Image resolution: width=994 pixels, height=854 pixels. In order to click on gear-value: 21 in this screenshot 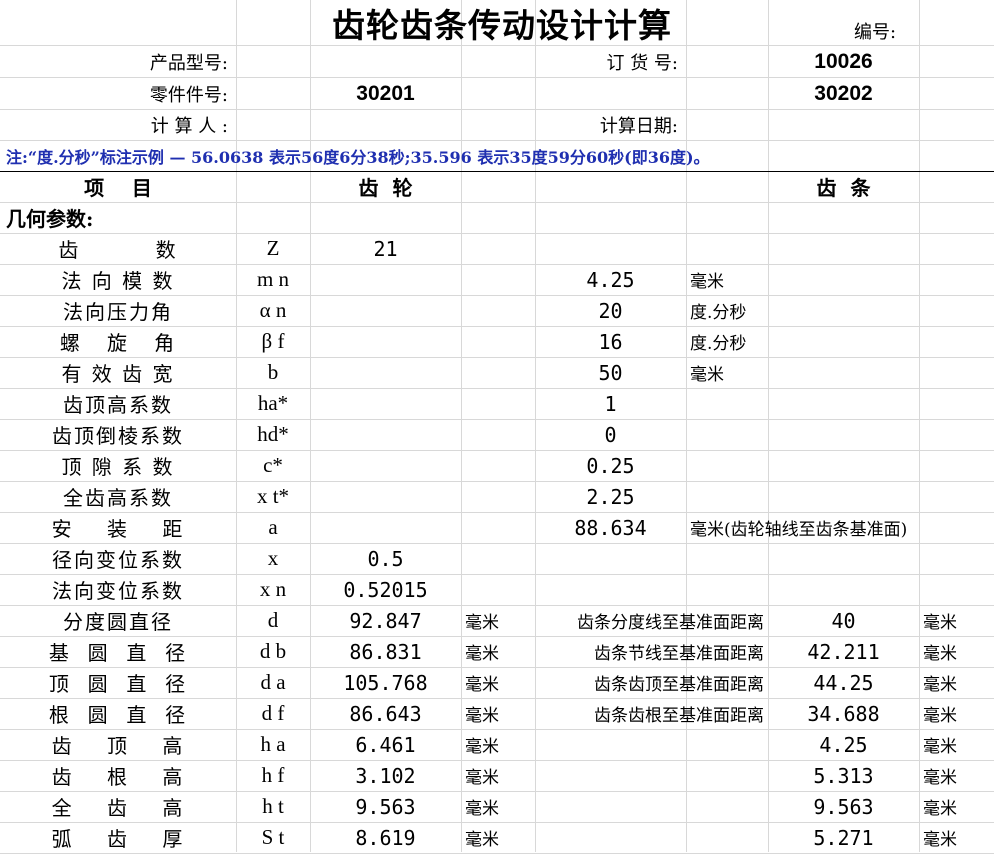, I will do `click(385, 248)`.